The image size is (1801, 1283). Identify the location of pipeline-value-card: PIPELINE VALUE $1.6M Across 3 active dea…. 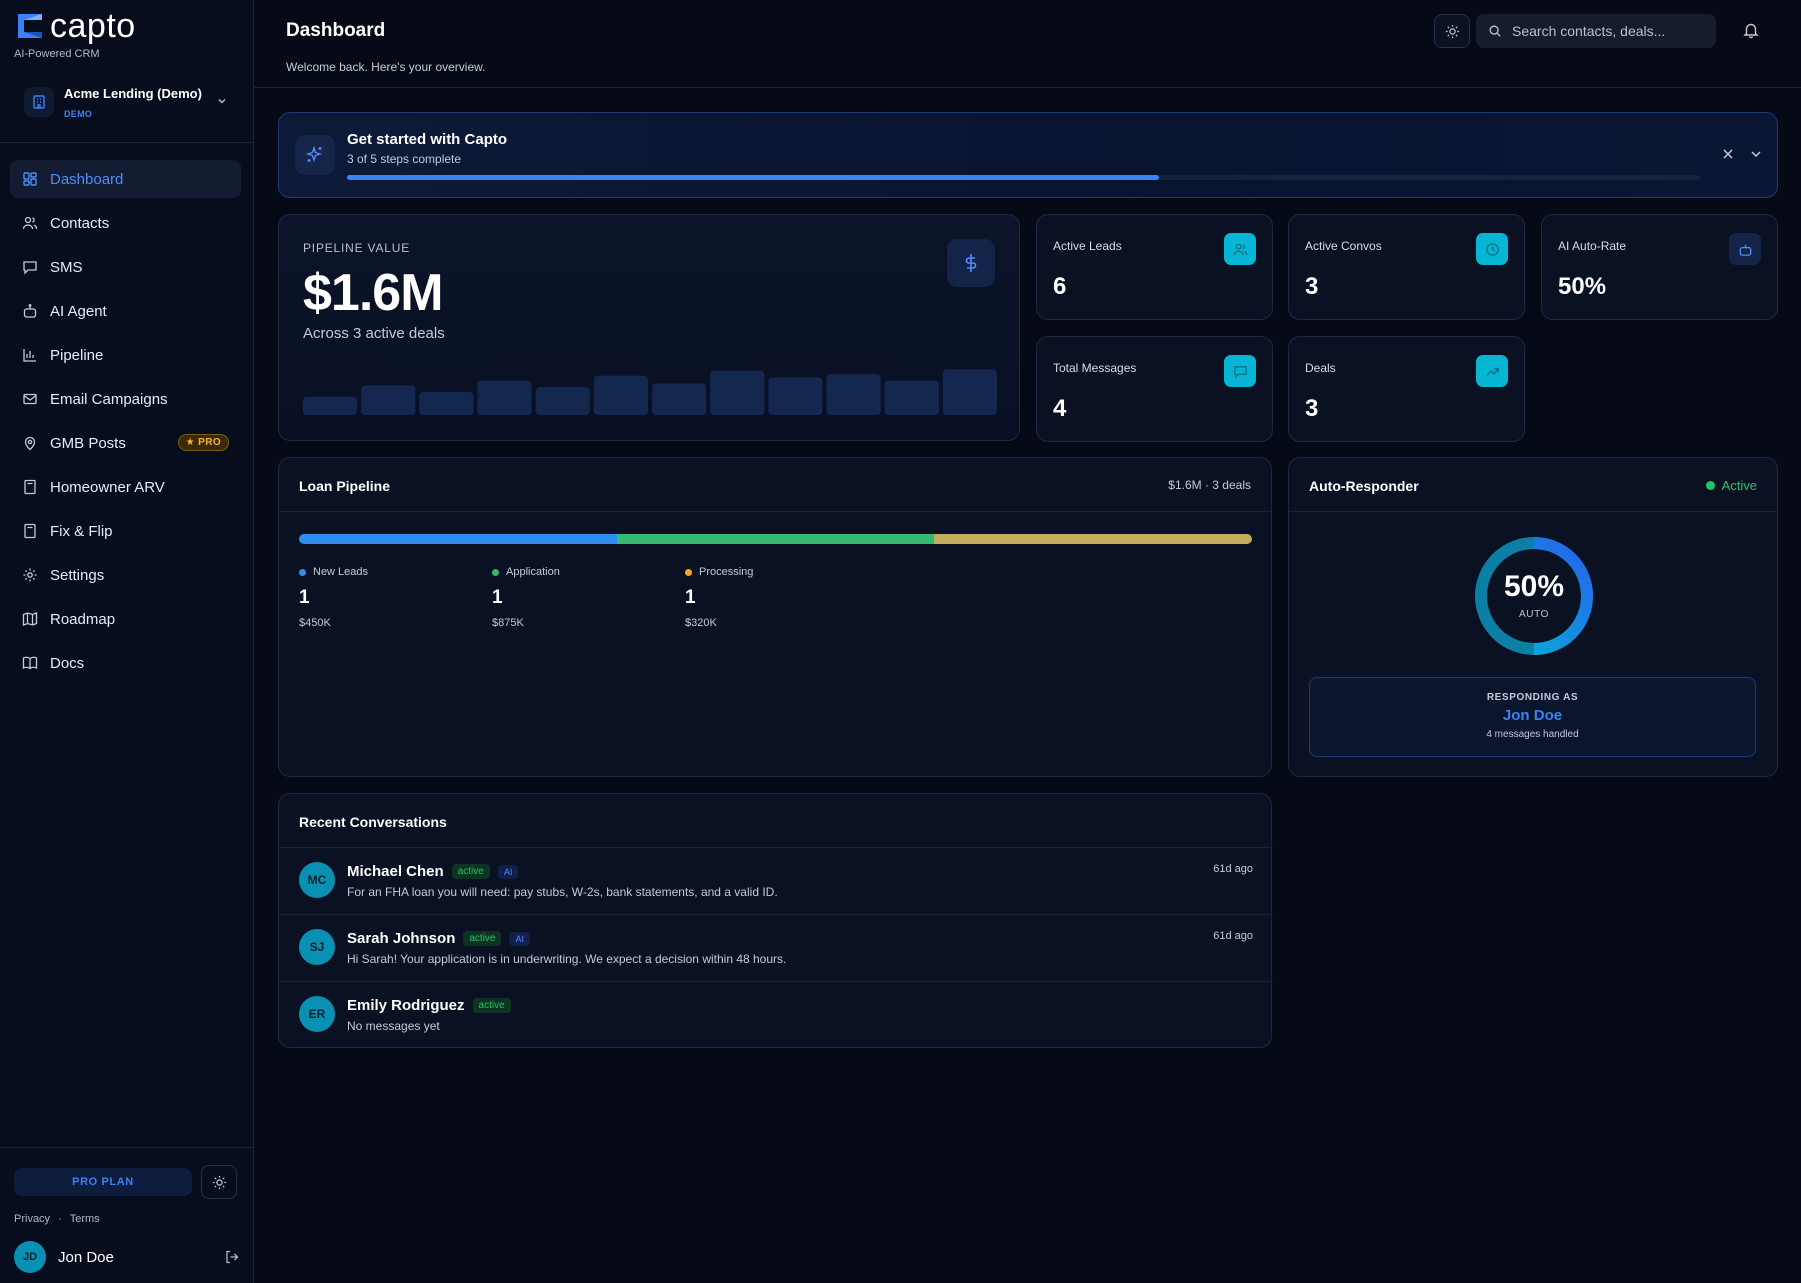
(649, 327).